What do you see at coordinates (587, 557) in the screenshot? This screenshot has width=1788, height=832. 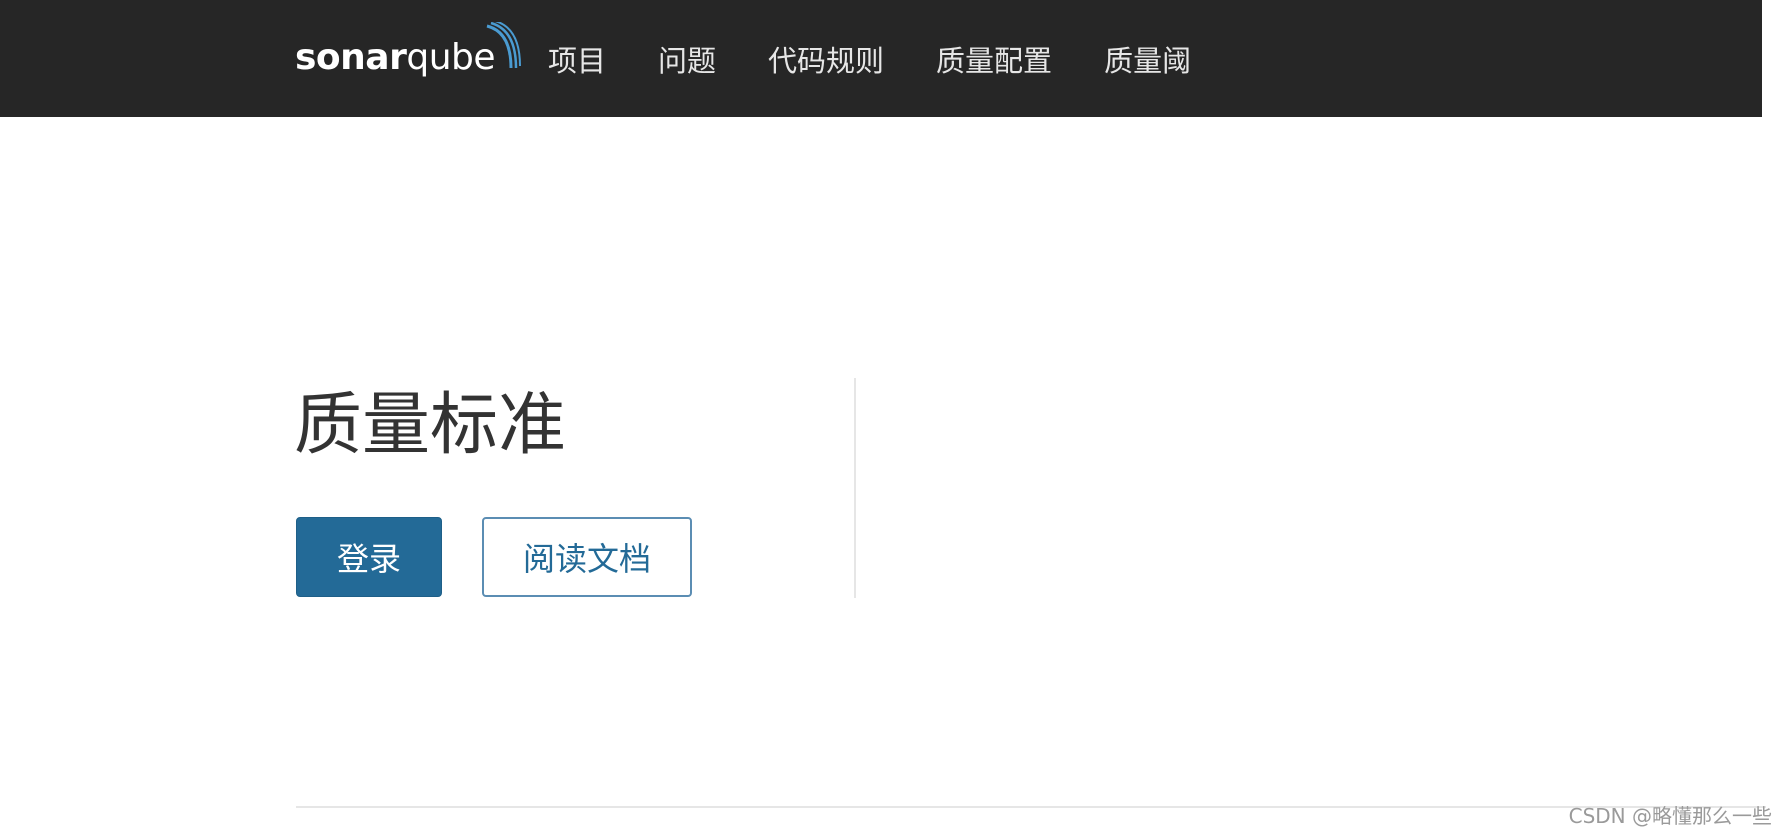 I see `read-docs-button: 阅读文档` at bounding box center [587, 557].